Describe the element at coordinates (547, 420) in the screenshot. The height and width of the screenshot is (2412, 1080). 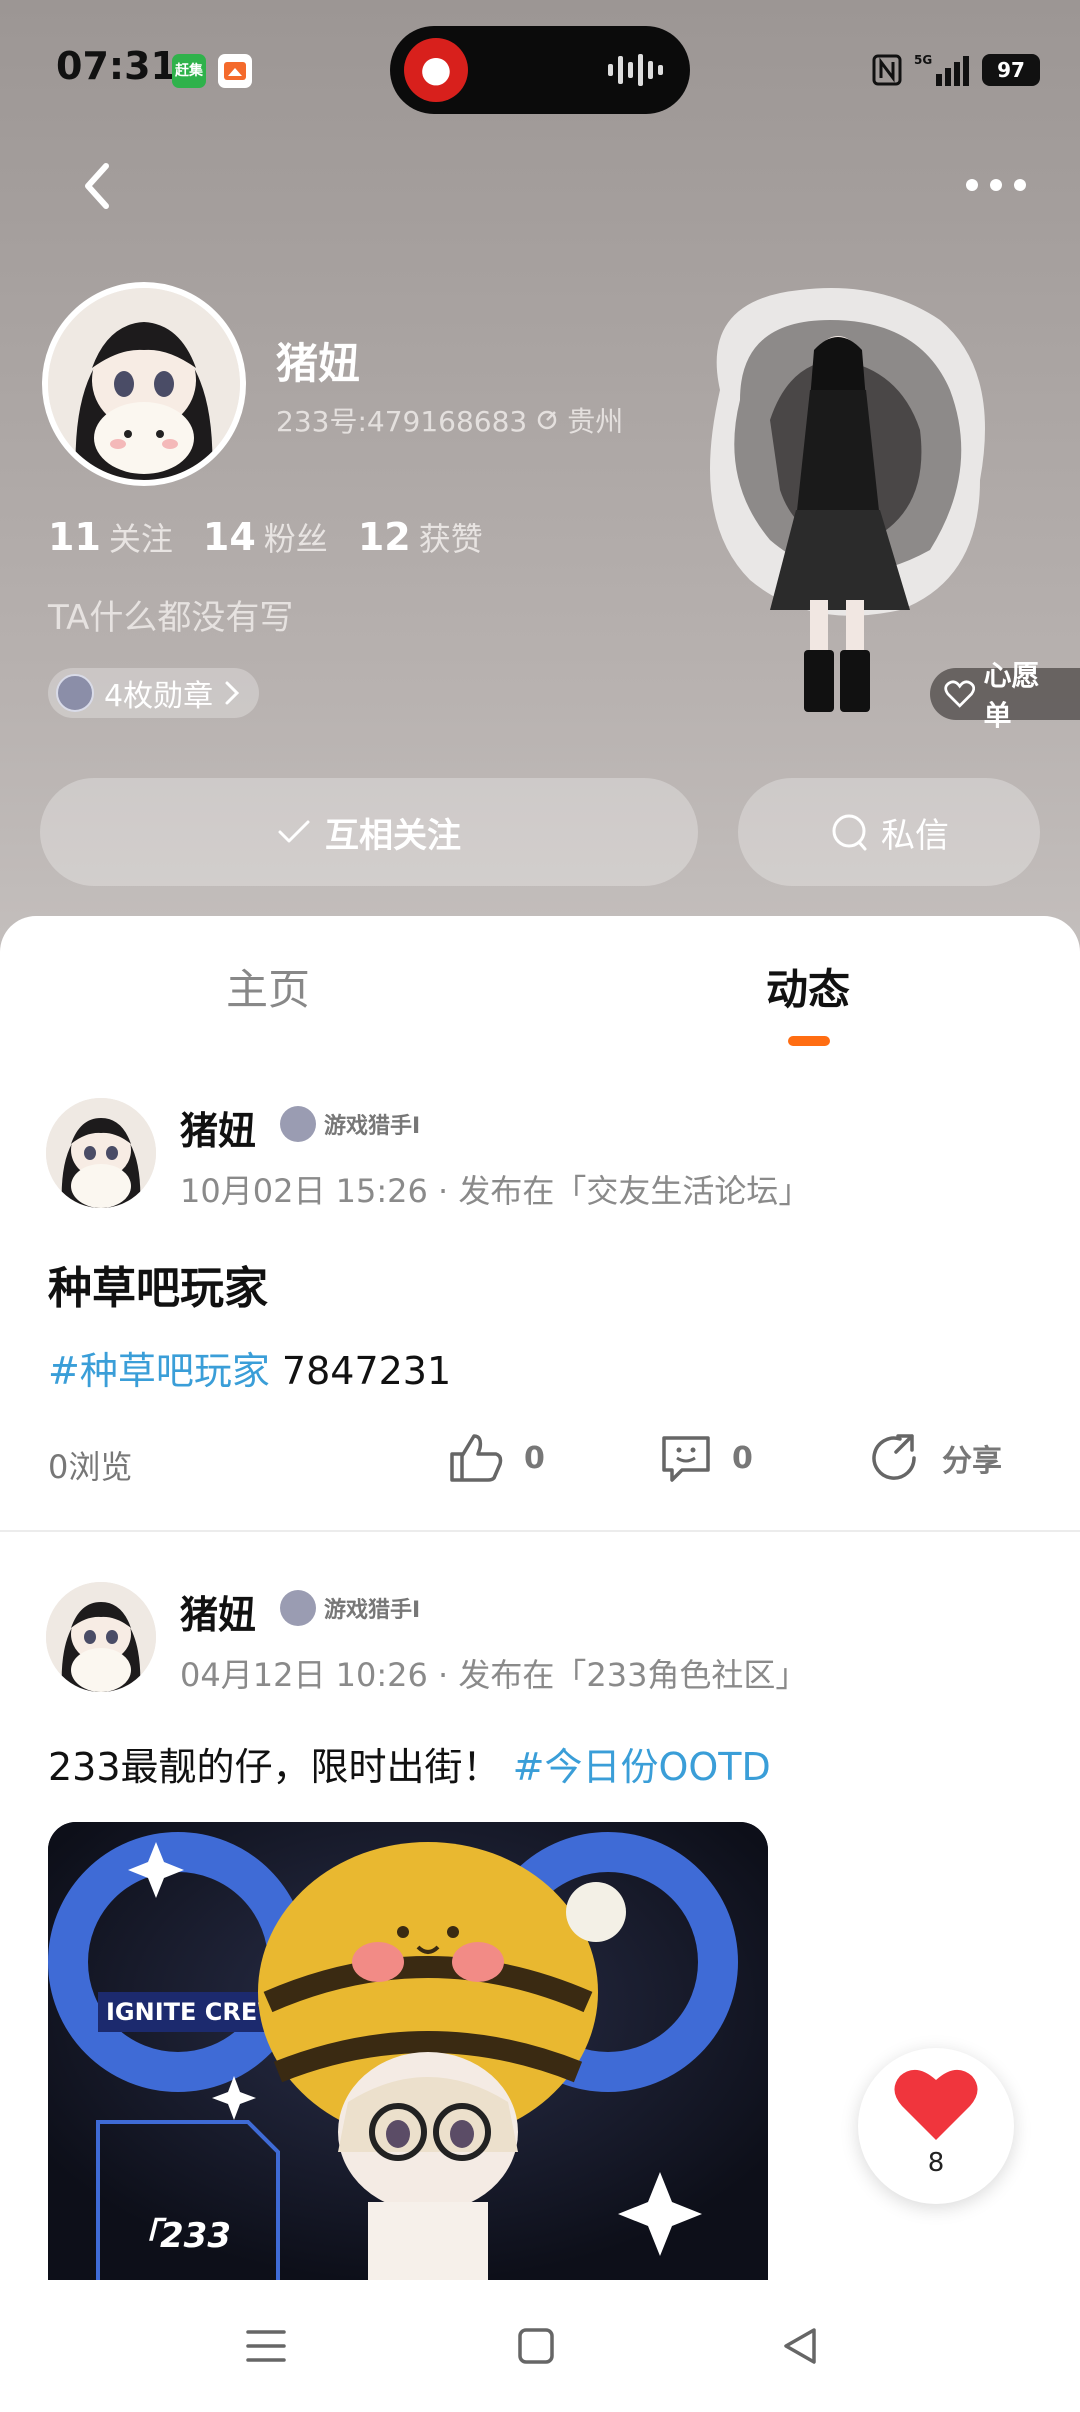
I see `location-icon` at that location.